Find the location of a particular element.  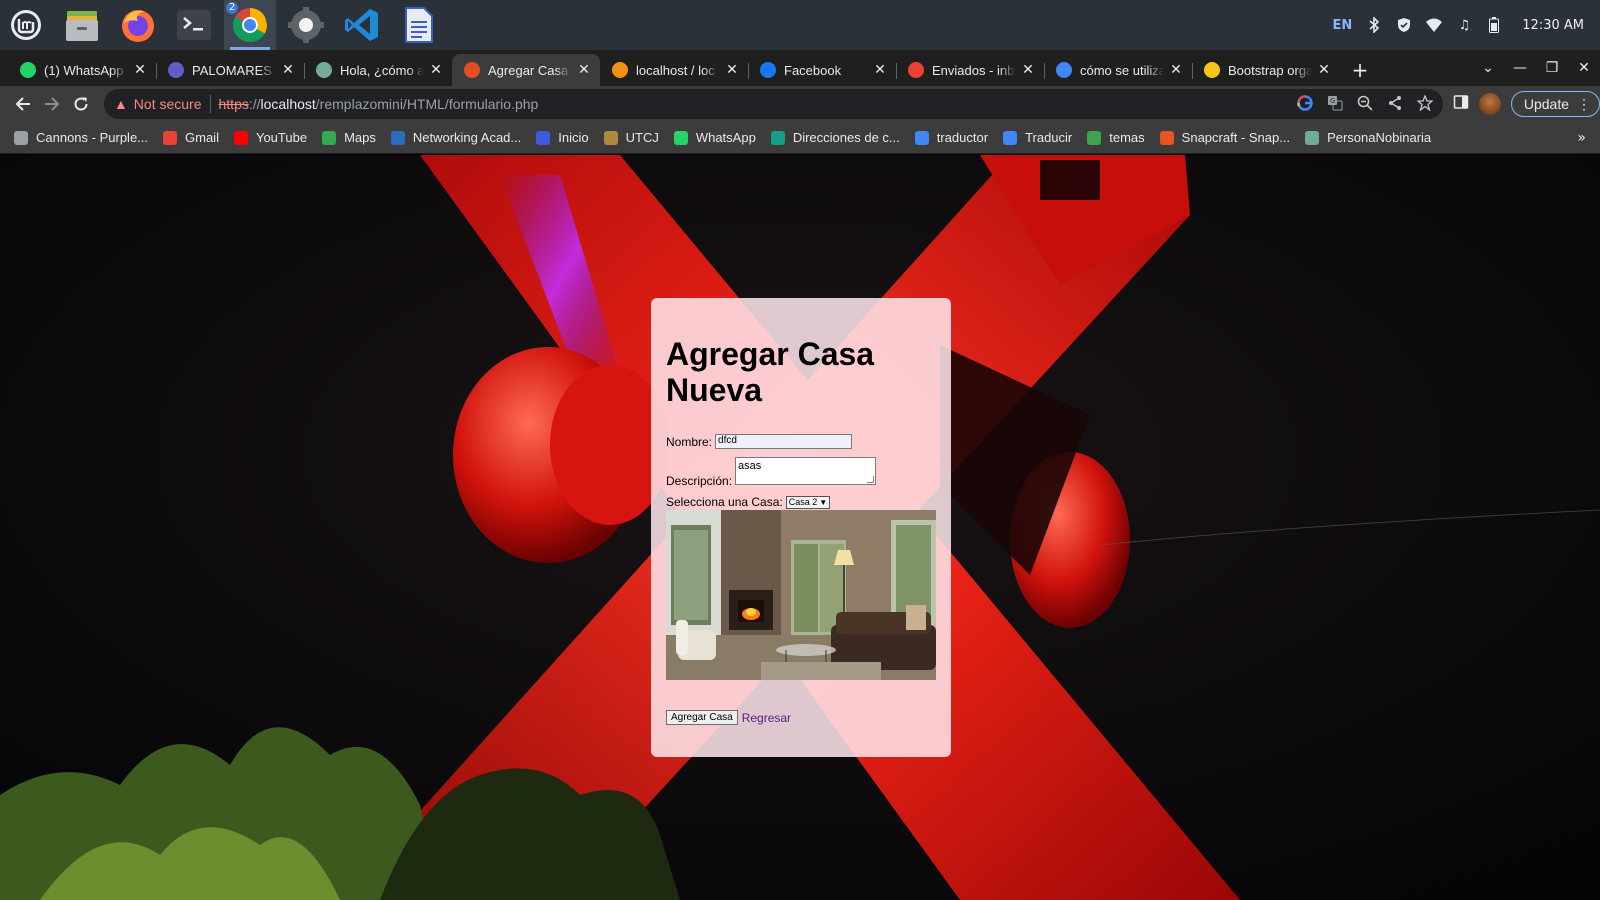

teams-icon is located at coordinates (176, 70).